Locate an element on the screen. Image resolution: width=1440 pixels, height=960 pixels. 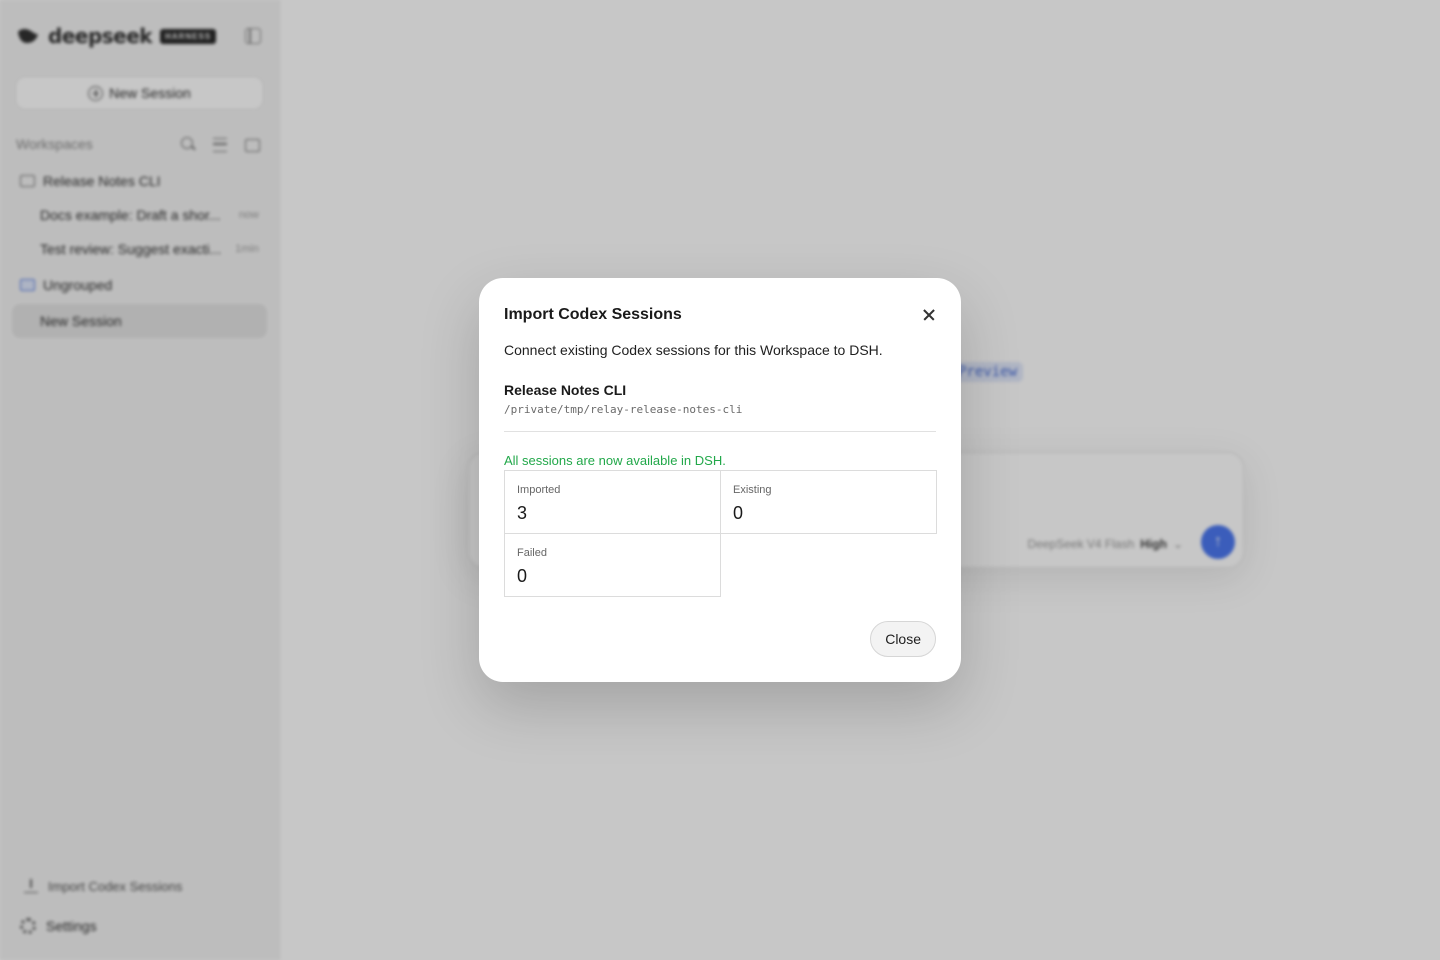
dialog-title: Import Codex Sessions is located at coordinates (593, 314).